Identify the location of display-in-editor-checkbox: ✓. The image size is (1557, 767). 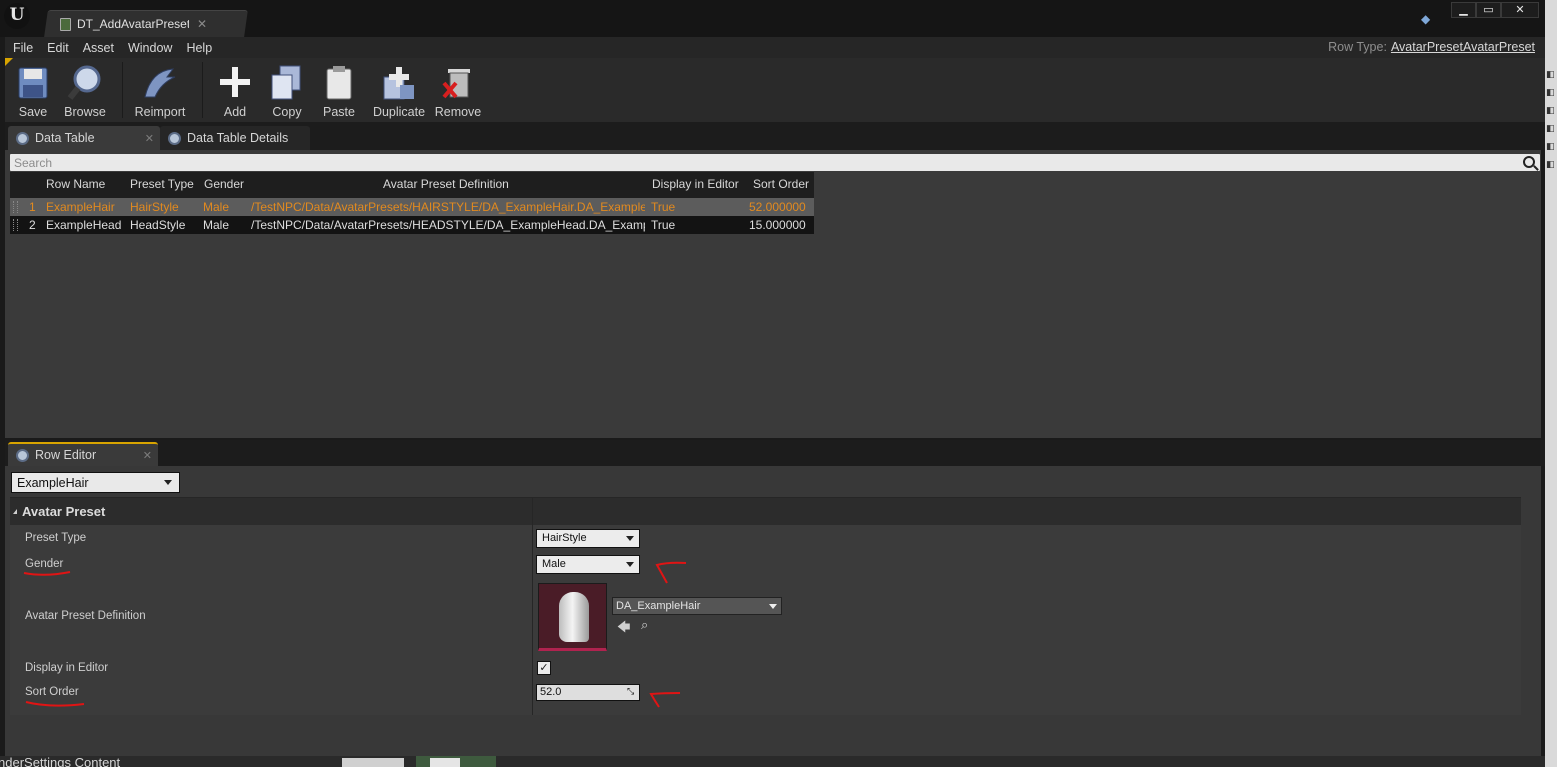
(544, 668).